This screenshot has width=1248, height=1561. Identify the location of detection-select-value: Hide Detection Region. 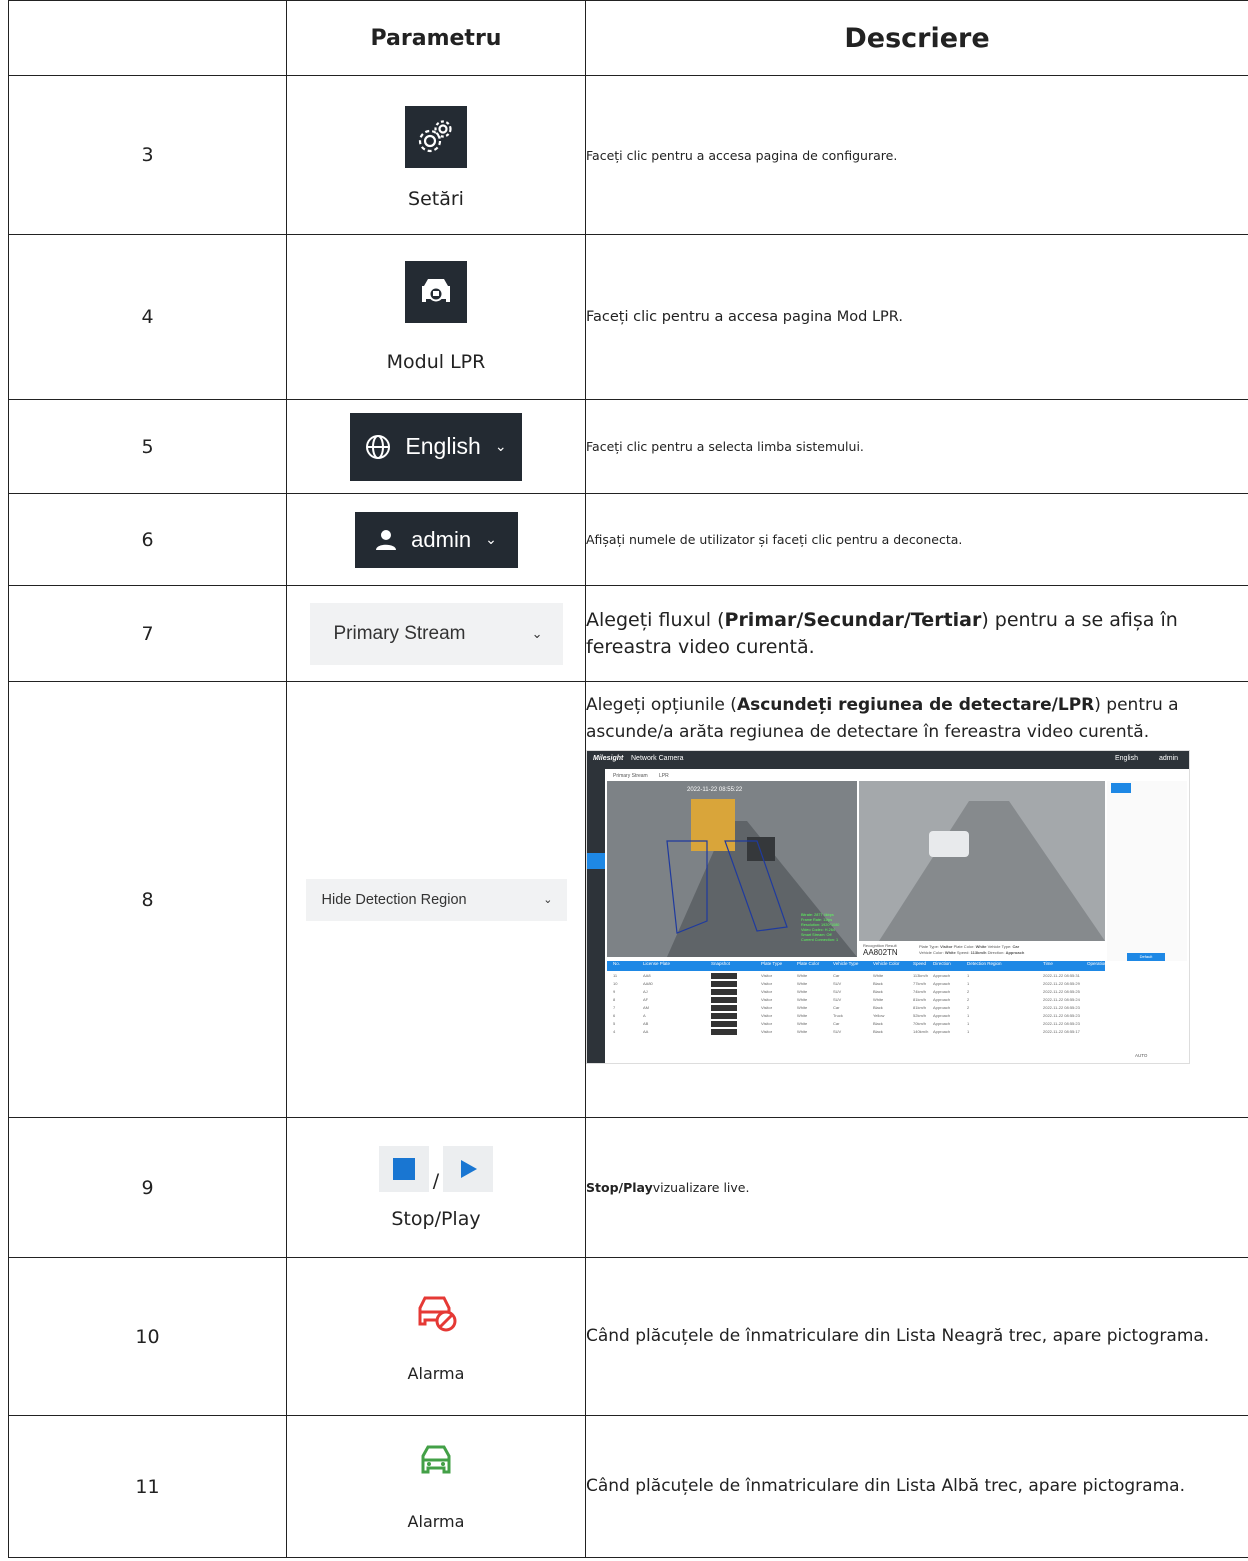
(394, 899).